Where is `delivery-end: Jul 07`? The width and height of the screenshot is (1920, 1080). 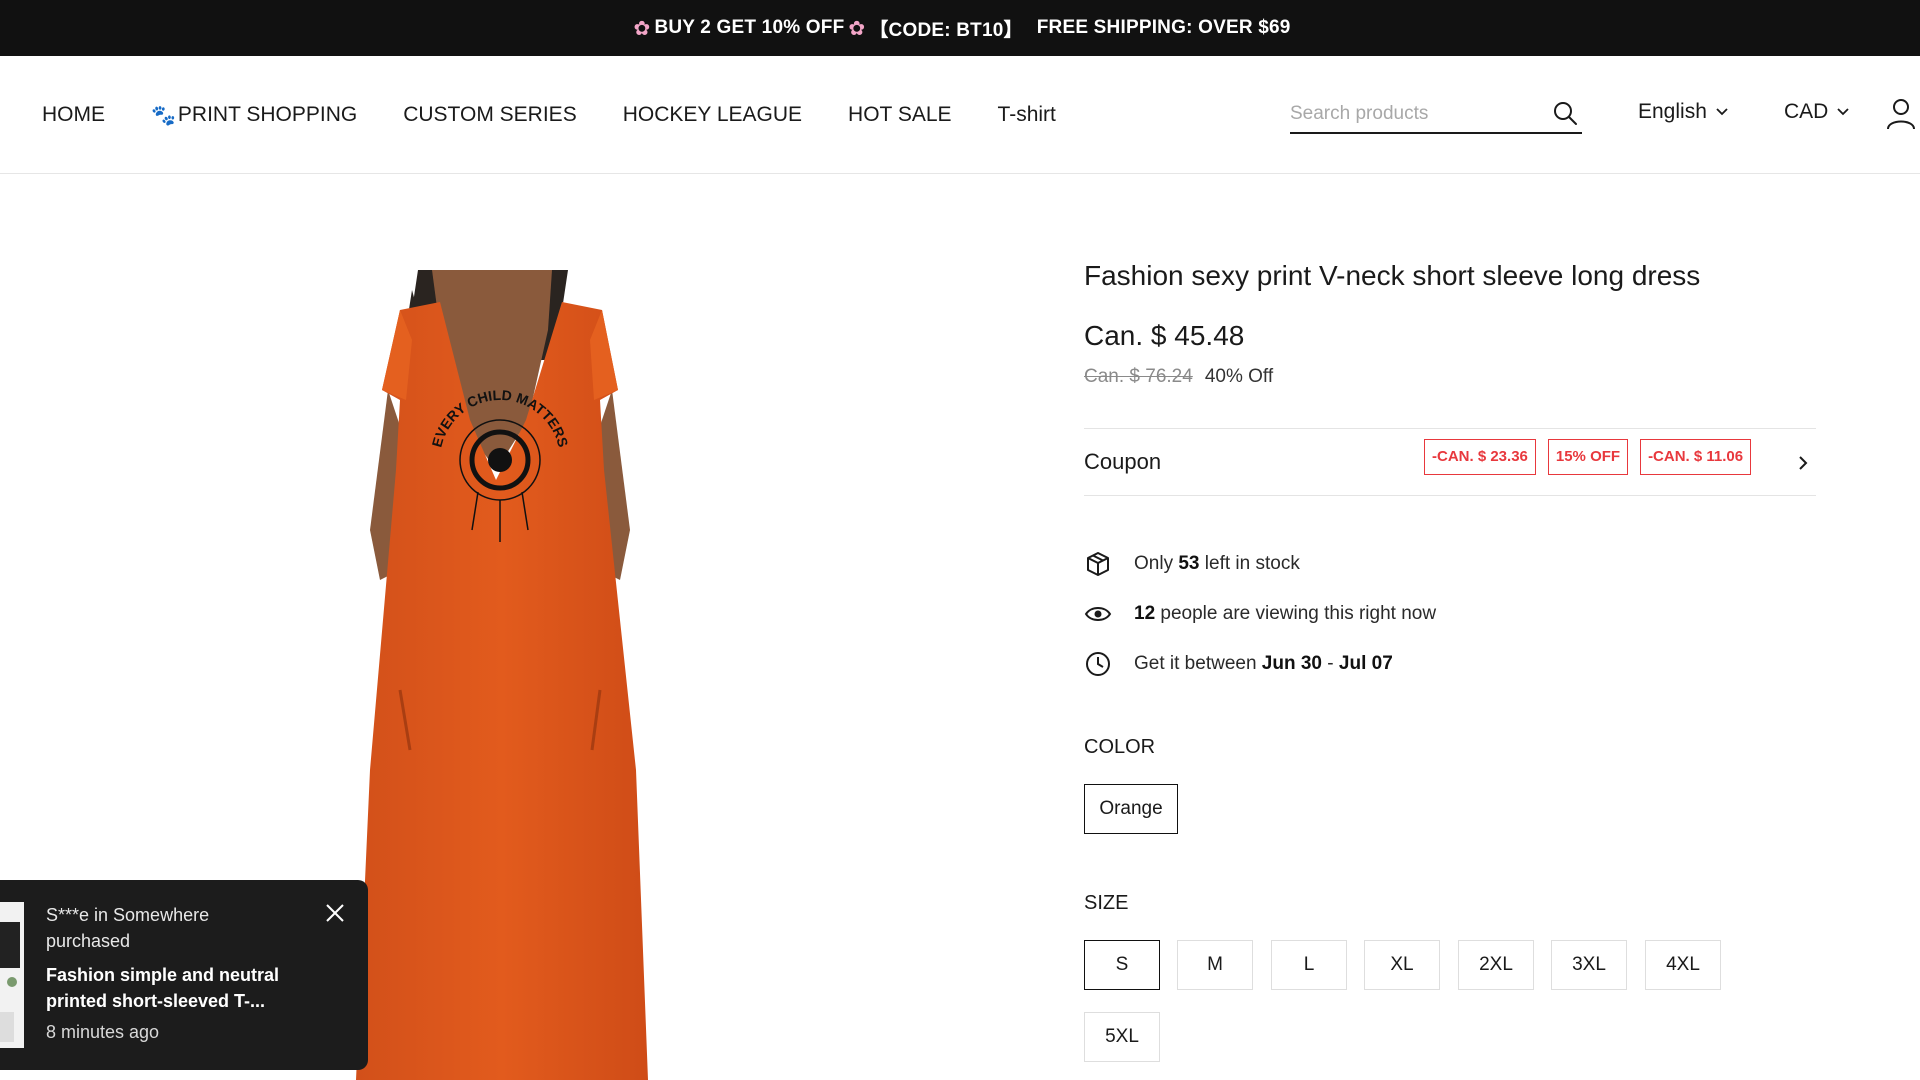
delivery-end: Jul 07 is located at coordinates (1365, 663).